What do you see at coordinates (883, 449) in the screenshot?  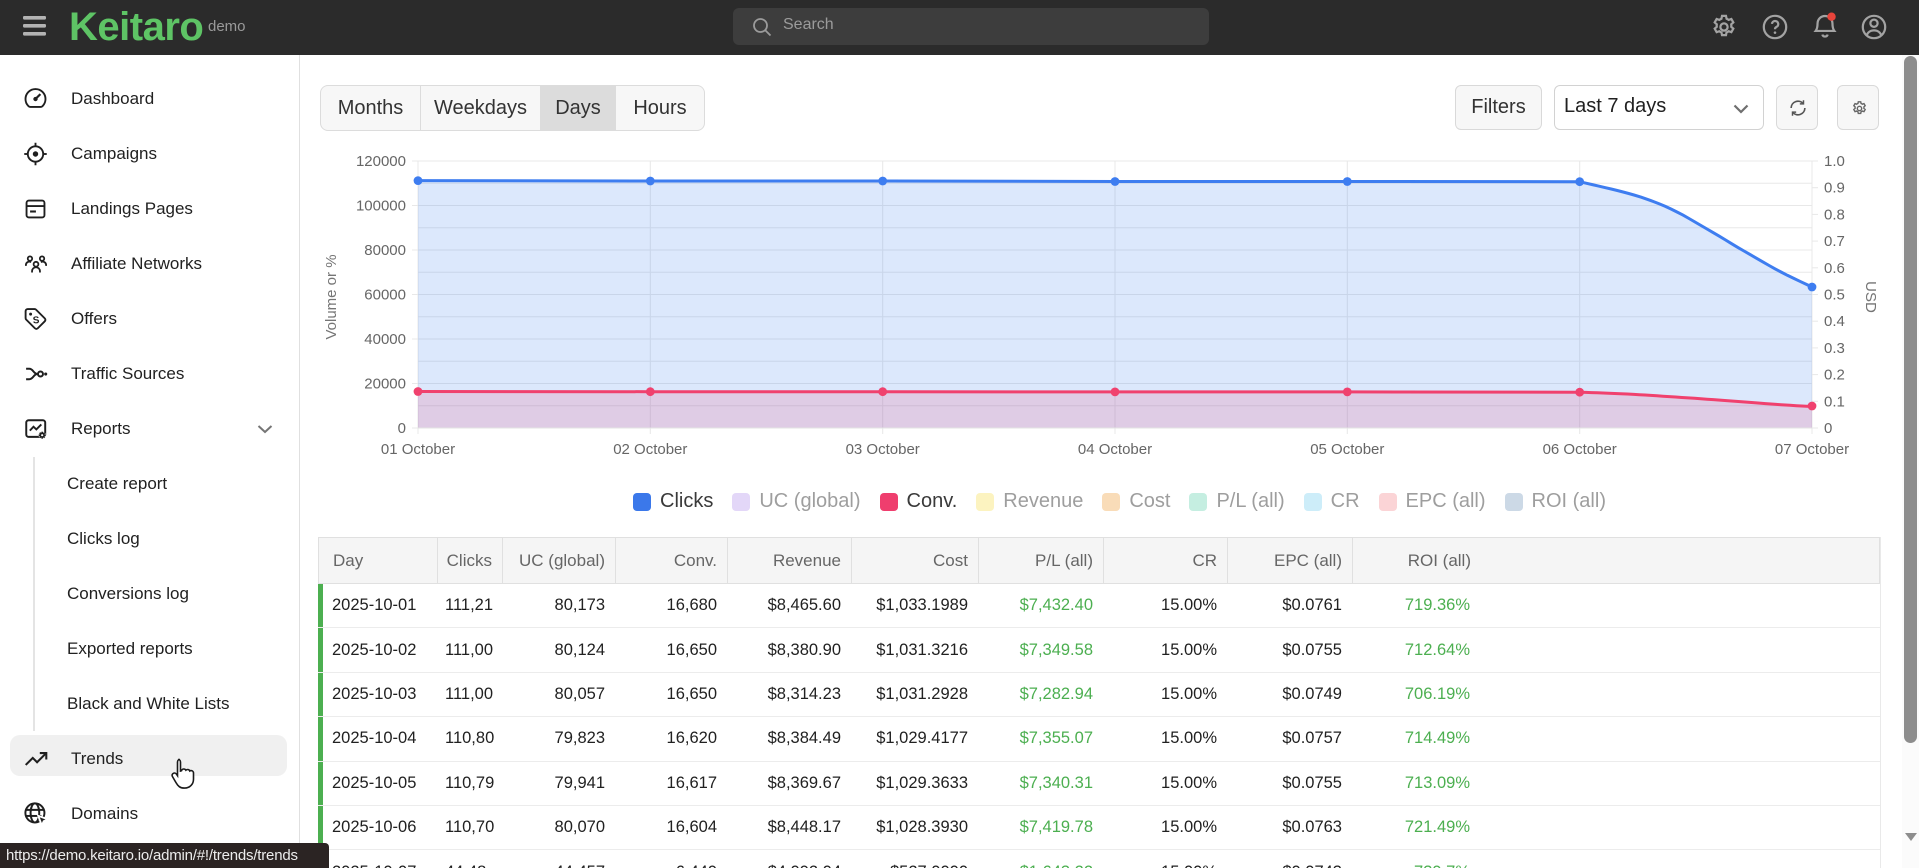 I see `svg-text: 03 October` at bounding box center [883, 449].